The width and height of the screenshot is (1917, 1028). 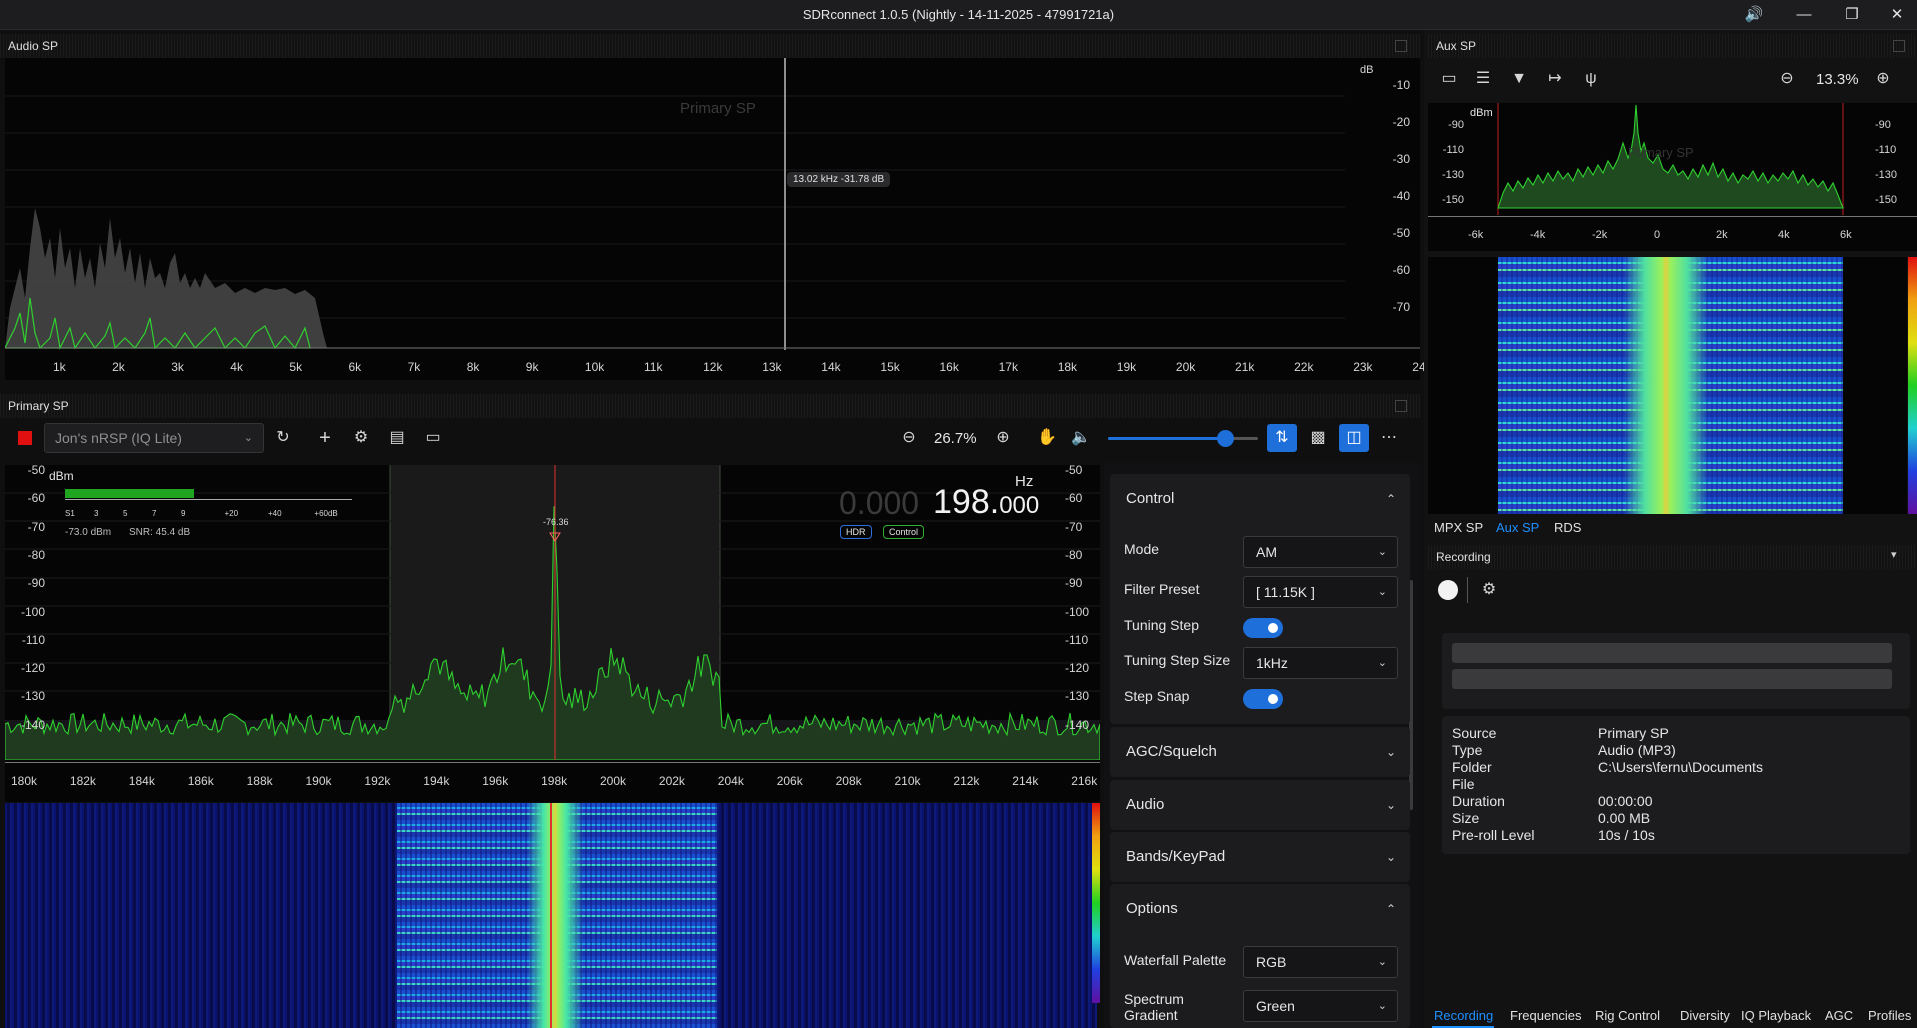 What do you see at coordinates (1318, 438) in the screenshot?
I see `bar-chart-icon: ▩` at bounding box center [1318, 438].